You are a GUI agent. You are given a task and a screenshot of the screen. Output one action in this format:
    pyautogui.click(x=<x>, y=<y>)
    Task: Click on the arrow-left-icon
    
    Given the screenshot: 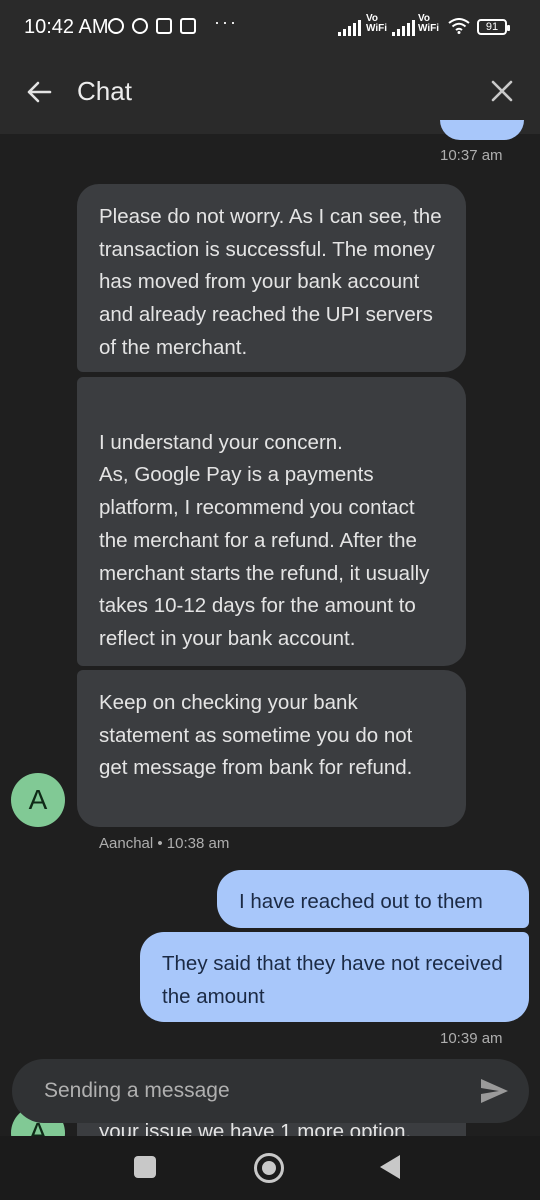 What is the action you would take?
    pyautogui.click(x=39, y=92)
    